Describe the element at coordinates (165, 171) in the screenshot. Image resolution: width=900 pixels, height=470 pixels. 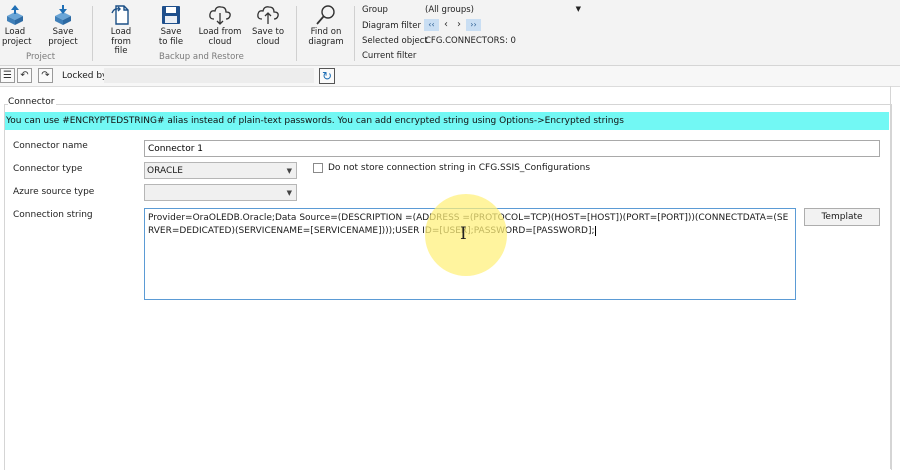
I see `connector-type-value: ORACLE` at that location.